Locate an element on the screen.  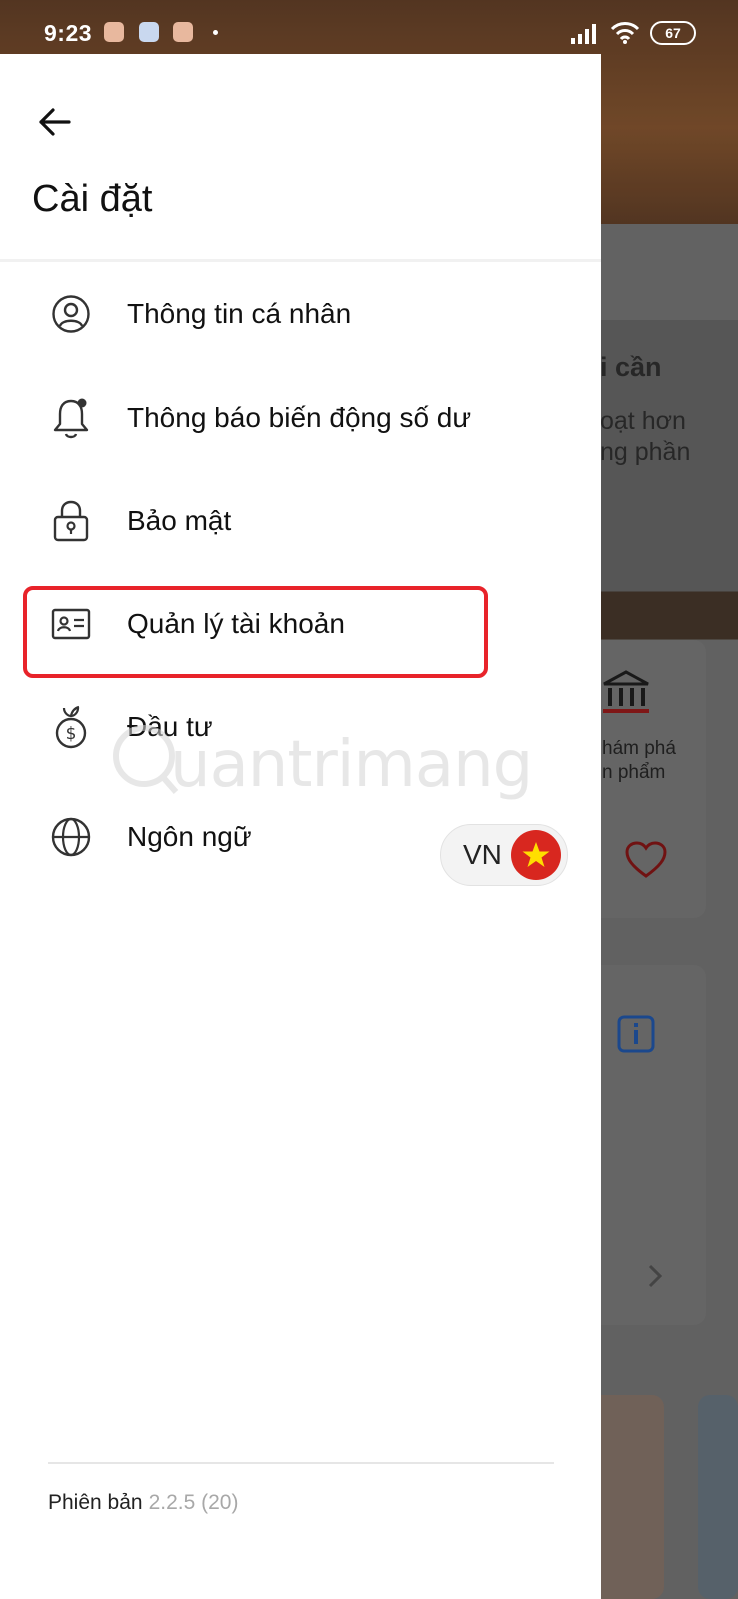
more-notifications-icon is located at coordinates (215, 32).